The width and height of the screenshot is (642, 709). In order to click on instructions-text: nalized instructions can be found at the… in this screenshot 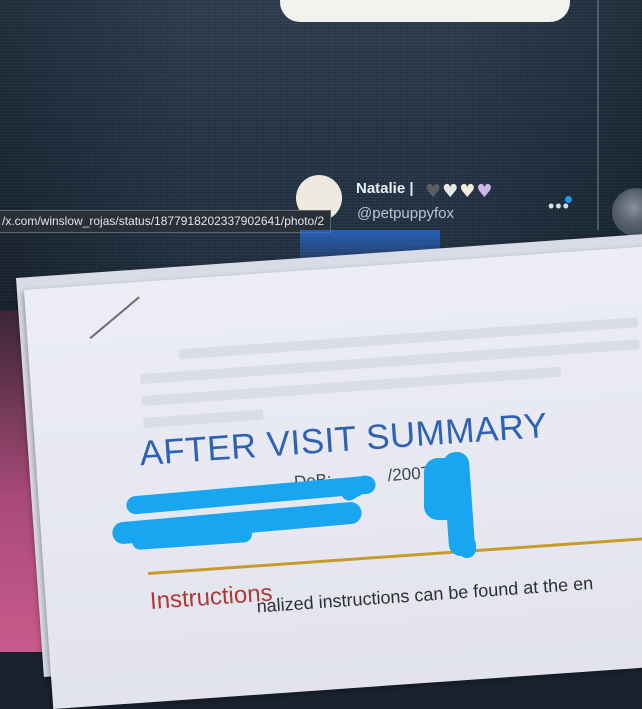, I will do `click(424, 595)`.